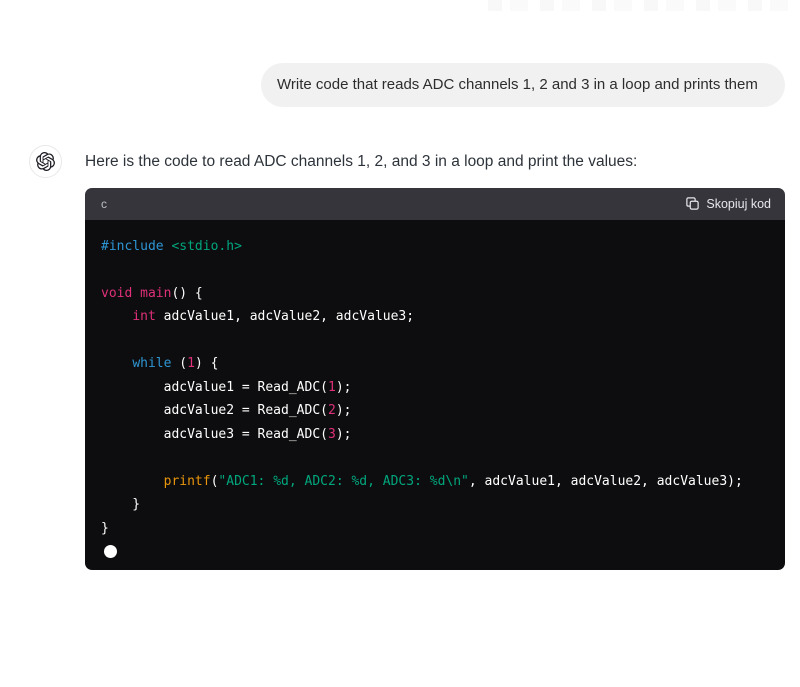  Describe the element at coordinates (273, 316) in the screenshot. I see `code-line: int adcValue1, adcValue2, adcValue3;` at that location.